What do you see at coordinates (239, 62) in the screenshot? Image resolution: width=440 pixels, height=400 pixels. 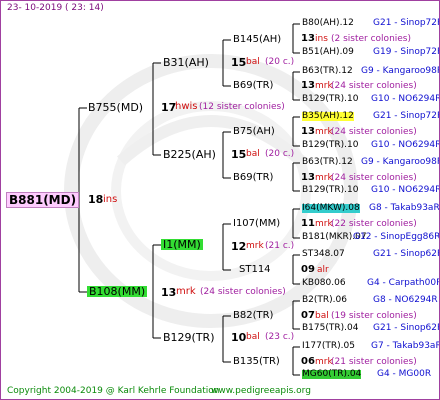 I see `g2-num-0: 15` at bounding box center [239, 62].